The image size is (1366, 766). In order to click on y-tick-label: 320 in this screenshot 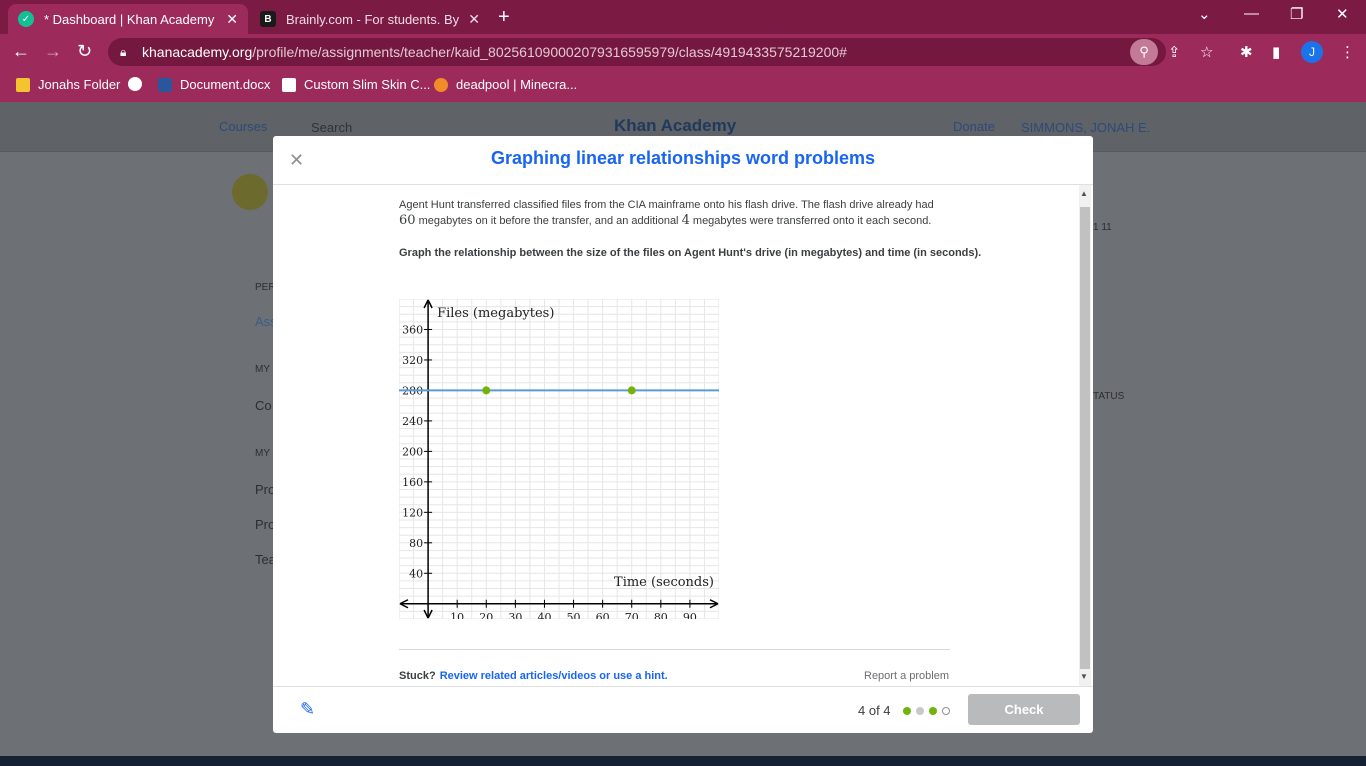, I will do `click(412, 360)`.